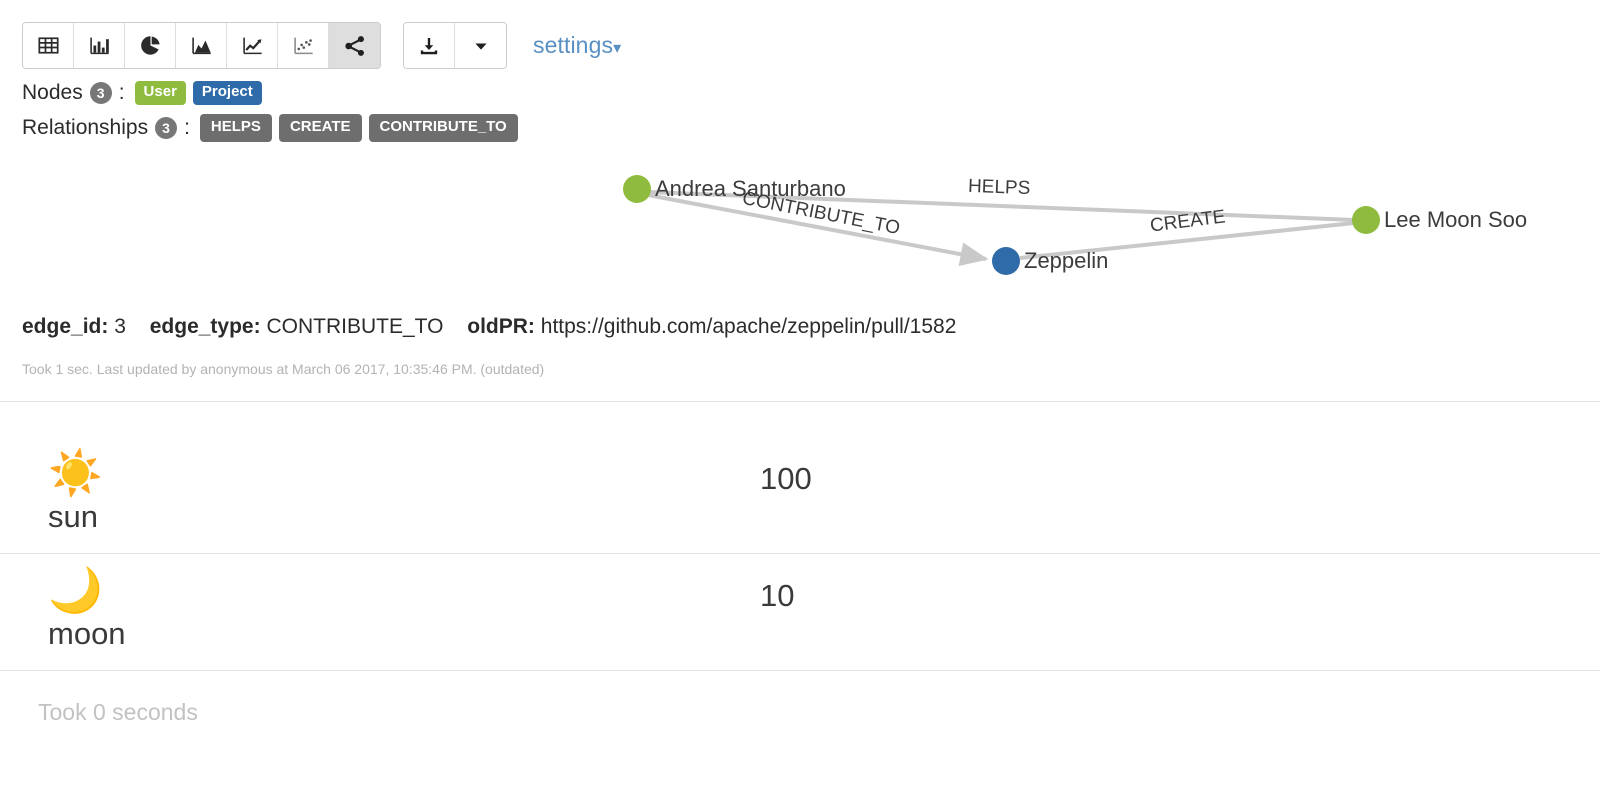 Image resolution: width=1600 pixels, height=812 pixels. Describe the element at coordinates (573, 45) in the screenshot. I see `settings-label: settings` at that location.